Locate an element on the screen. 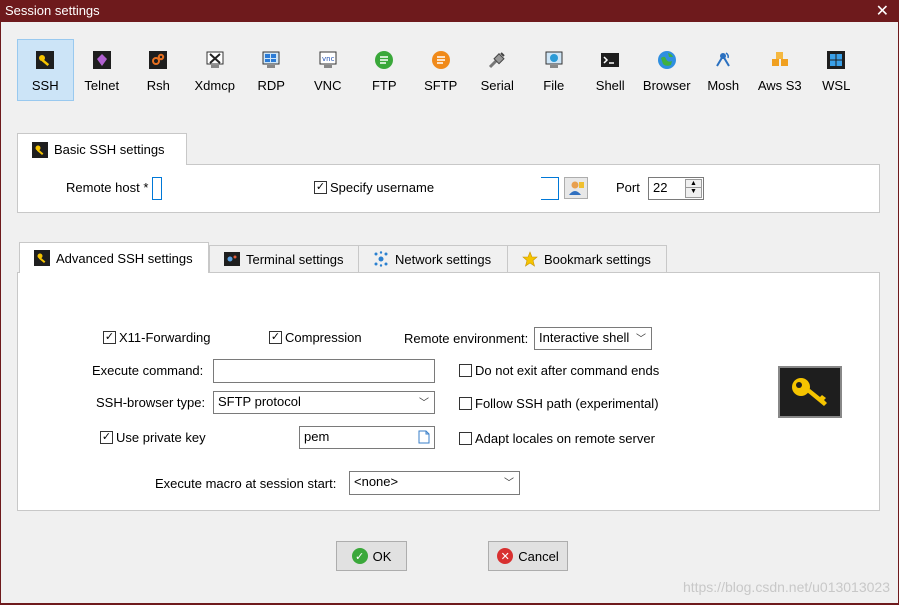  remote-host-label: Remote host * is located at coordinates (107, 187).